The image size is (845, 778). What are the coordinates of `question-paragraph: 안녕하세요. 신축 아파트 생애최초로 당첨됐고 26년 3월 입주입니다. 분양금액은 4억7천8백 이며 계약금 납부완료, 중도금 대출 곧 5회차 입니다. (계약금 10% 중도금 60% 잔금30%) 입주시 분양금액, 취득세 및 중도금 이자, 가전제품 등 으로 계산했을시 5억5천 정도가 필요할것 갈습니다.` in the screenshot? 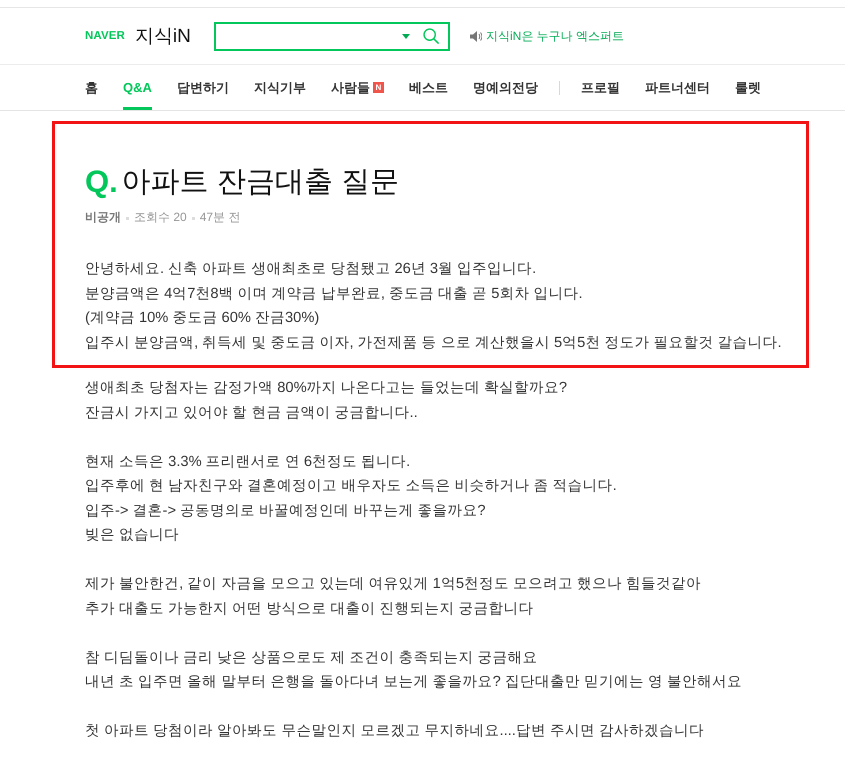 It's located at (434, 306).